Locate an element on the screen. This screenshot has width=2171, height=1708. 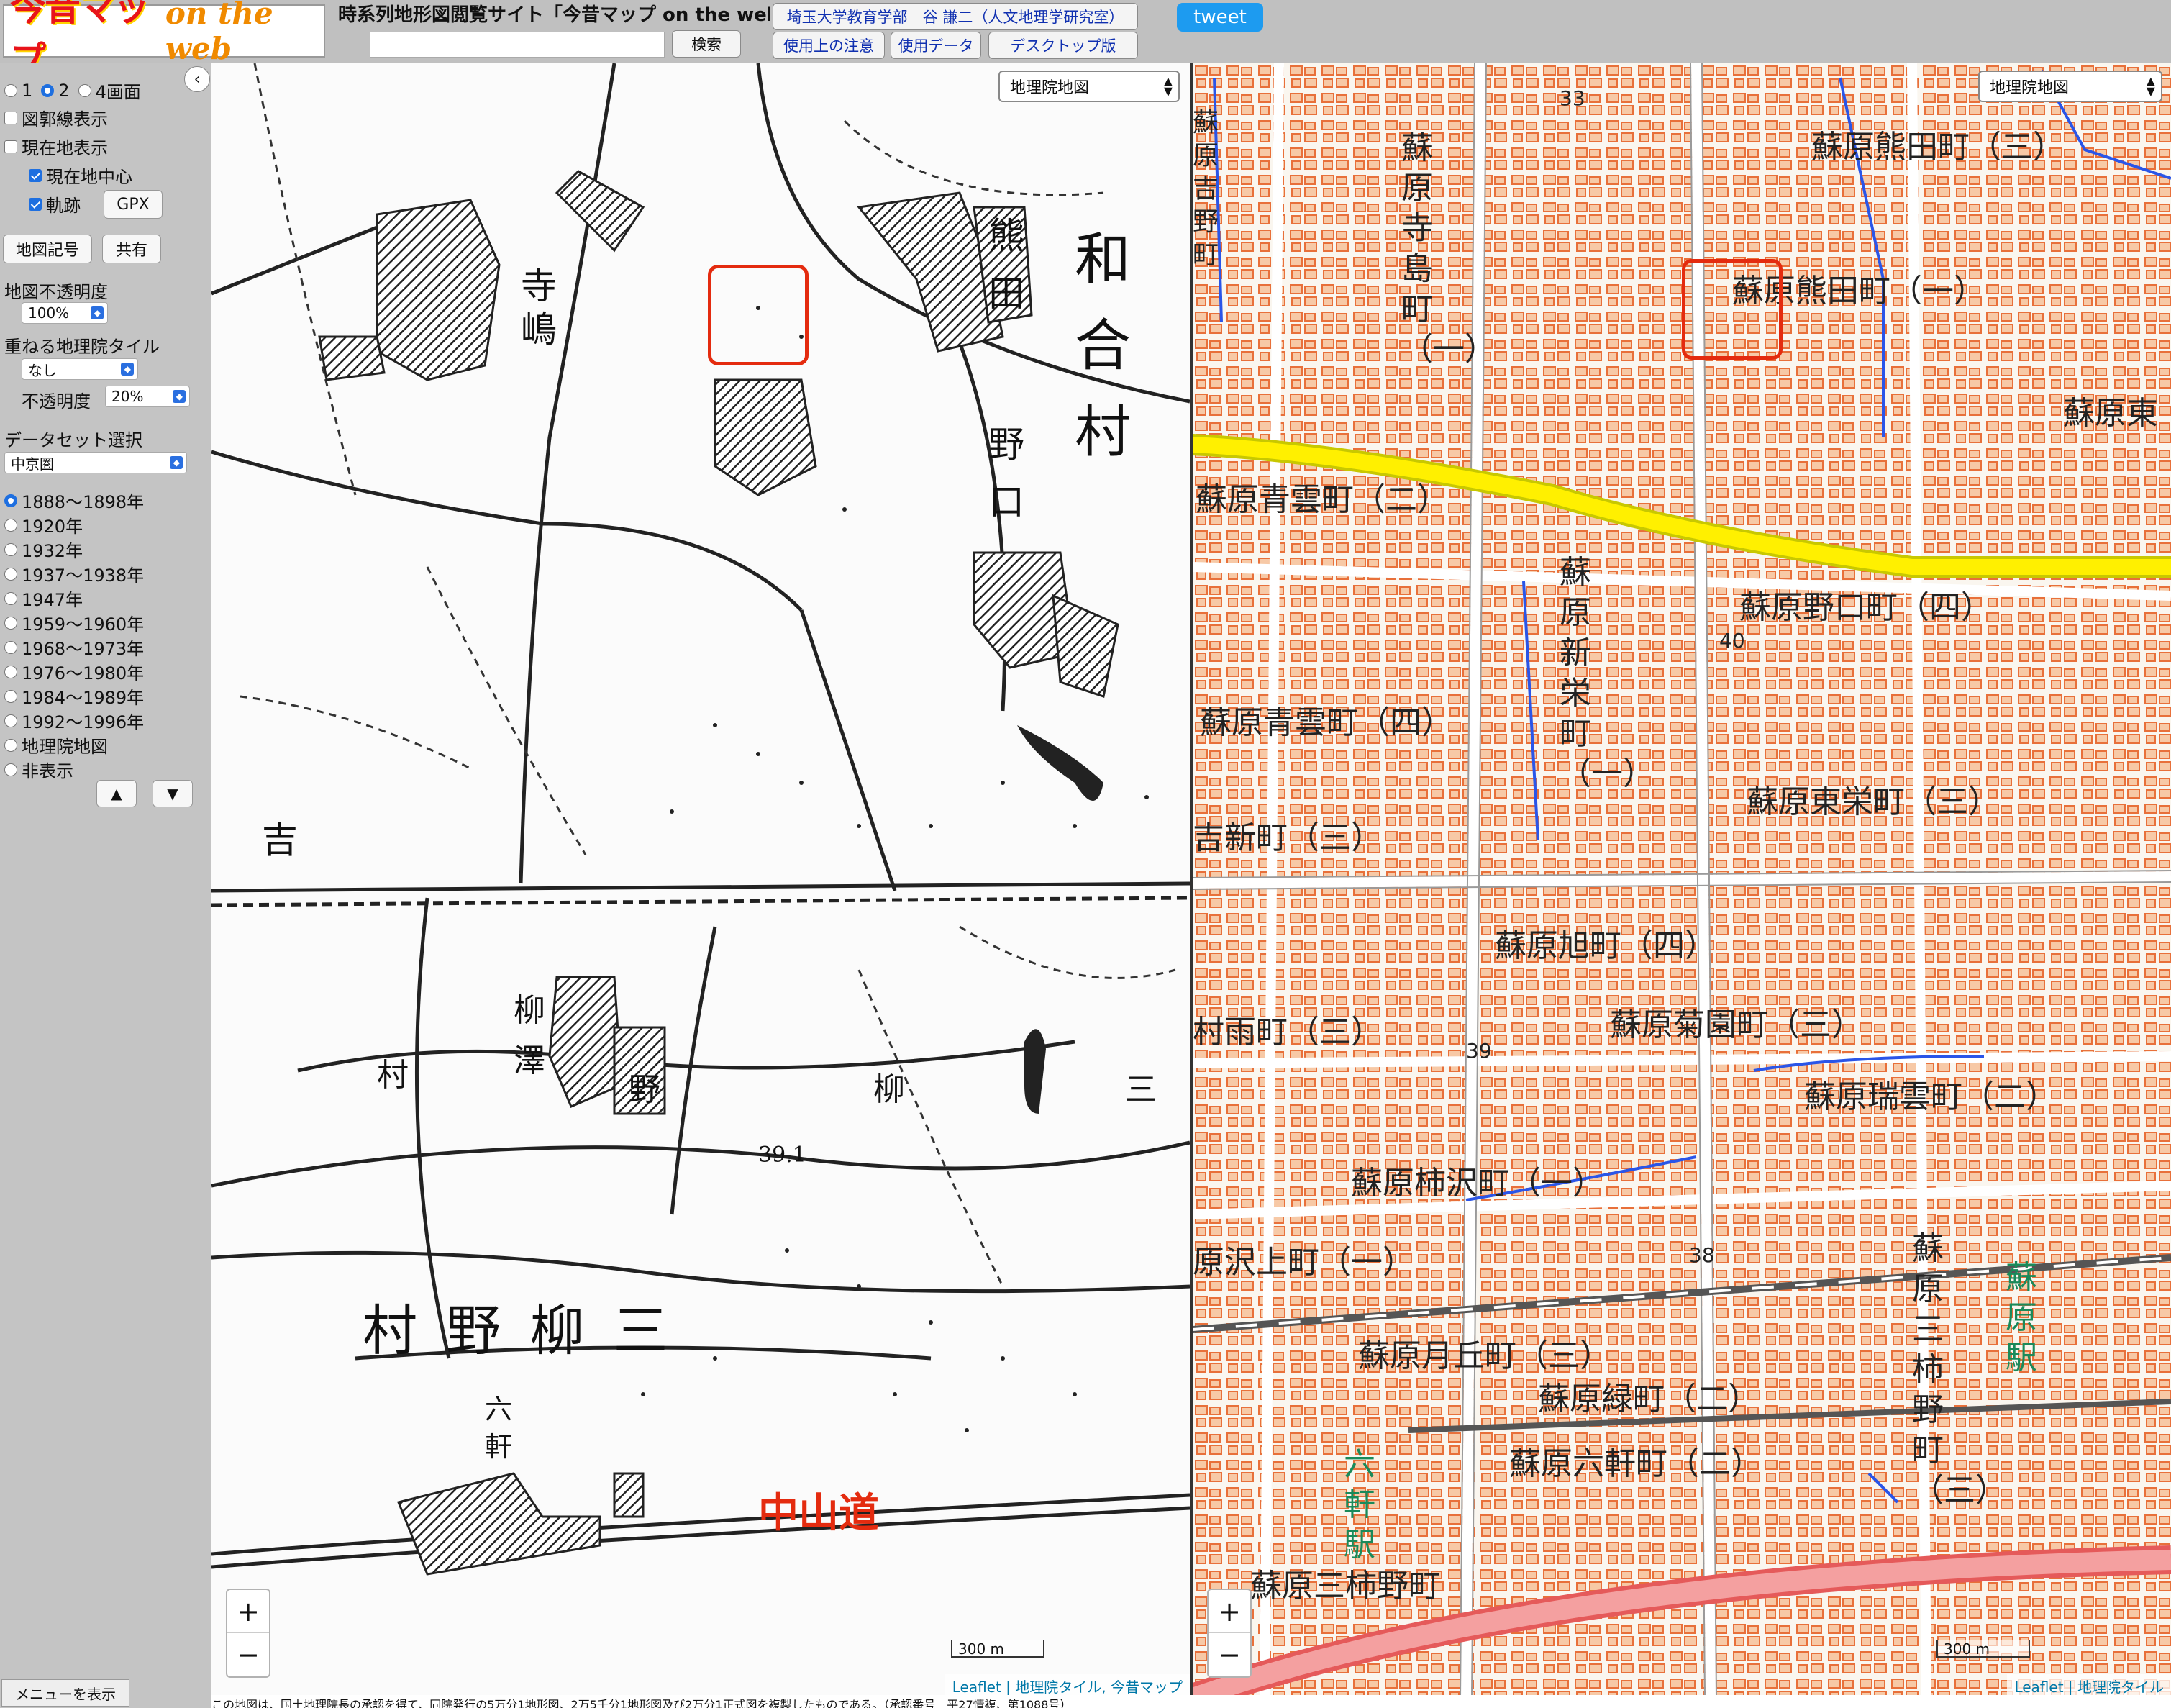
station-label: 蘇原駅 is located at coordinates (2021, 1317).